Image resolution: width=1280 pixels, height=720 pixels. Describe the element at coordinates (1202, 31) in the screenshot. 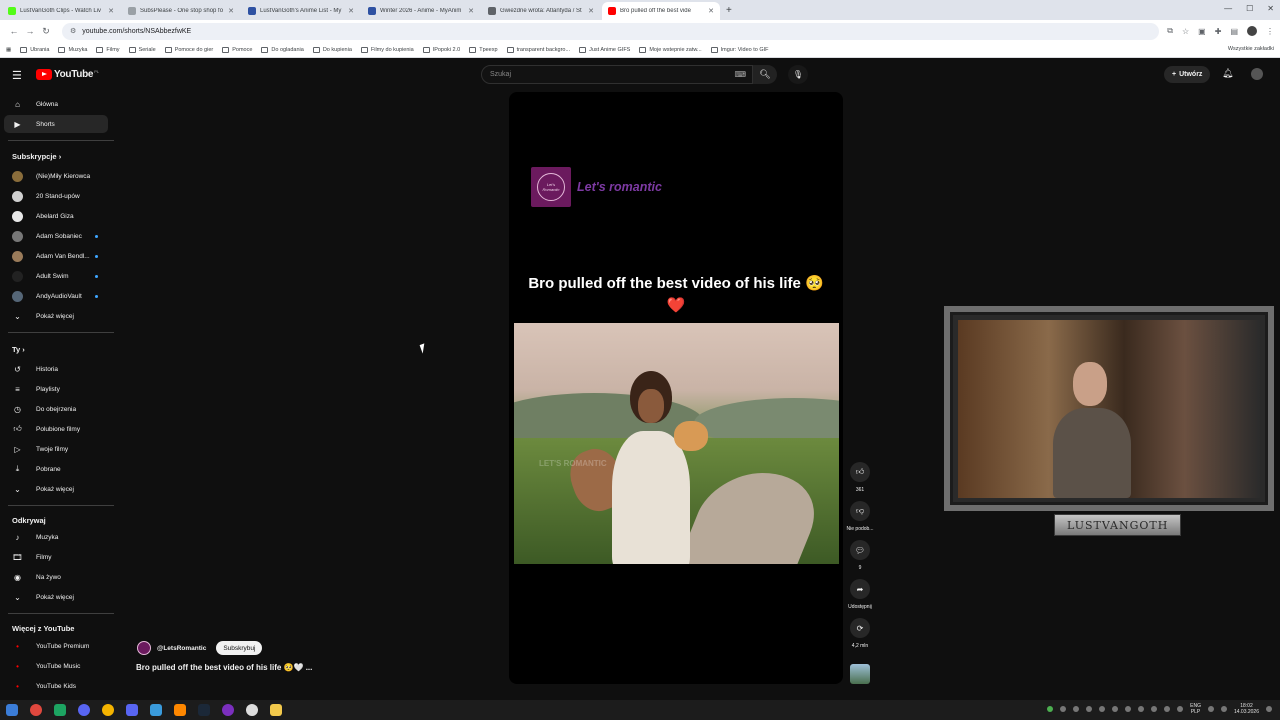

I see `extension-icon: ▣` at that location.